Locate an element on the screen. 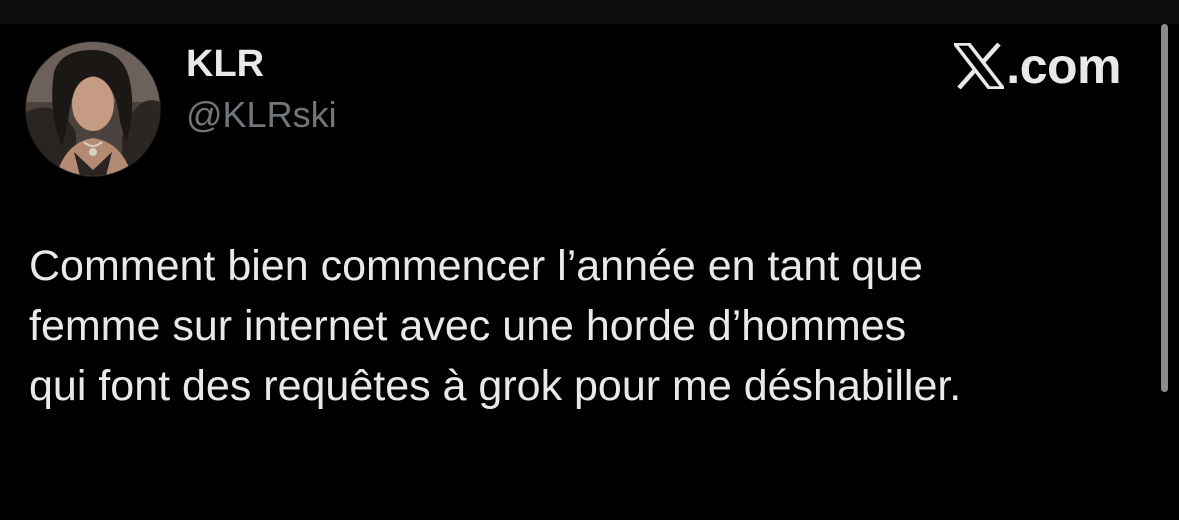  brand-watermark: .com is located at coordinates (1037, 66).